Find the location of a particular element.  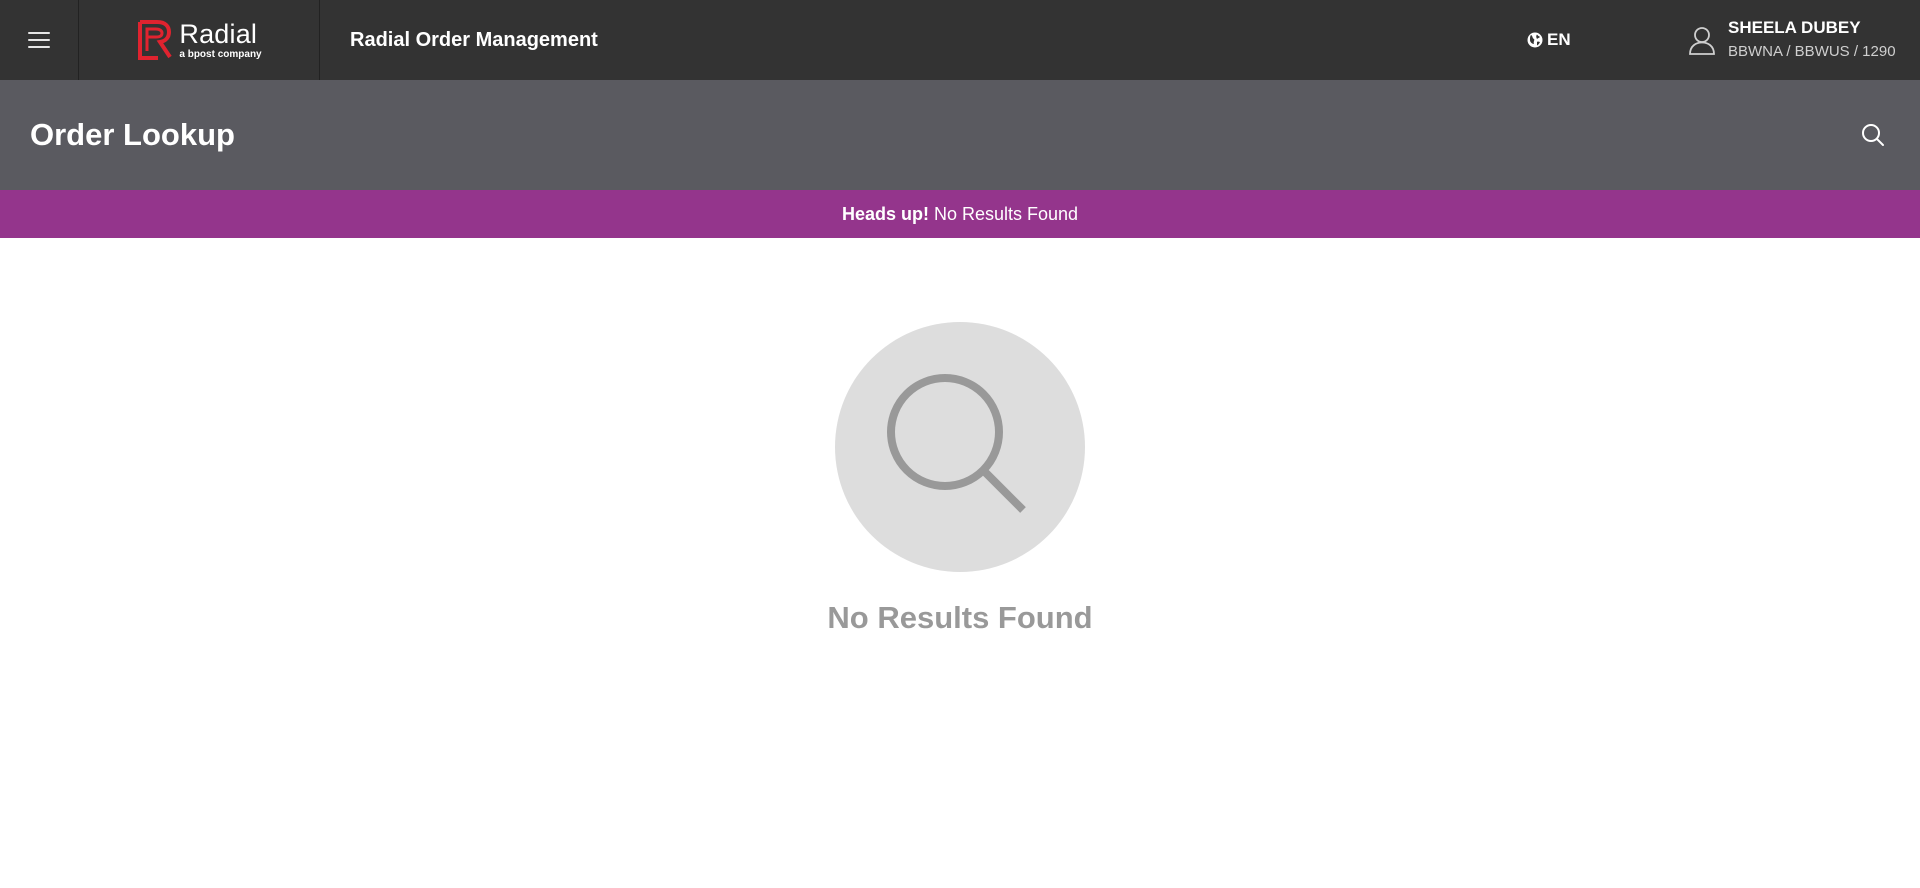

user-icon is located at coordinates (1702, 41).